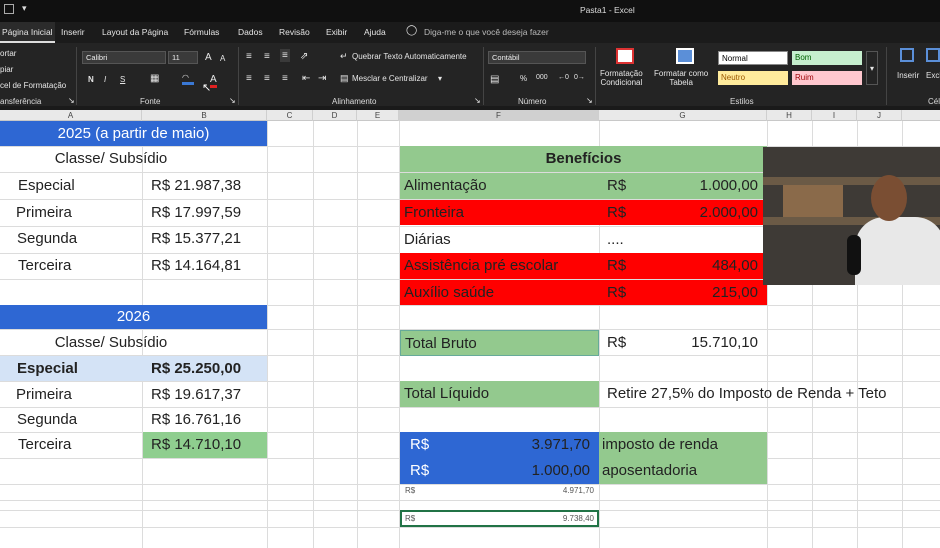 This screenshot has height=548, width=940. I want to click on class-subsidy-label-2025: Classe/ Subsídio, so click(111, 159).